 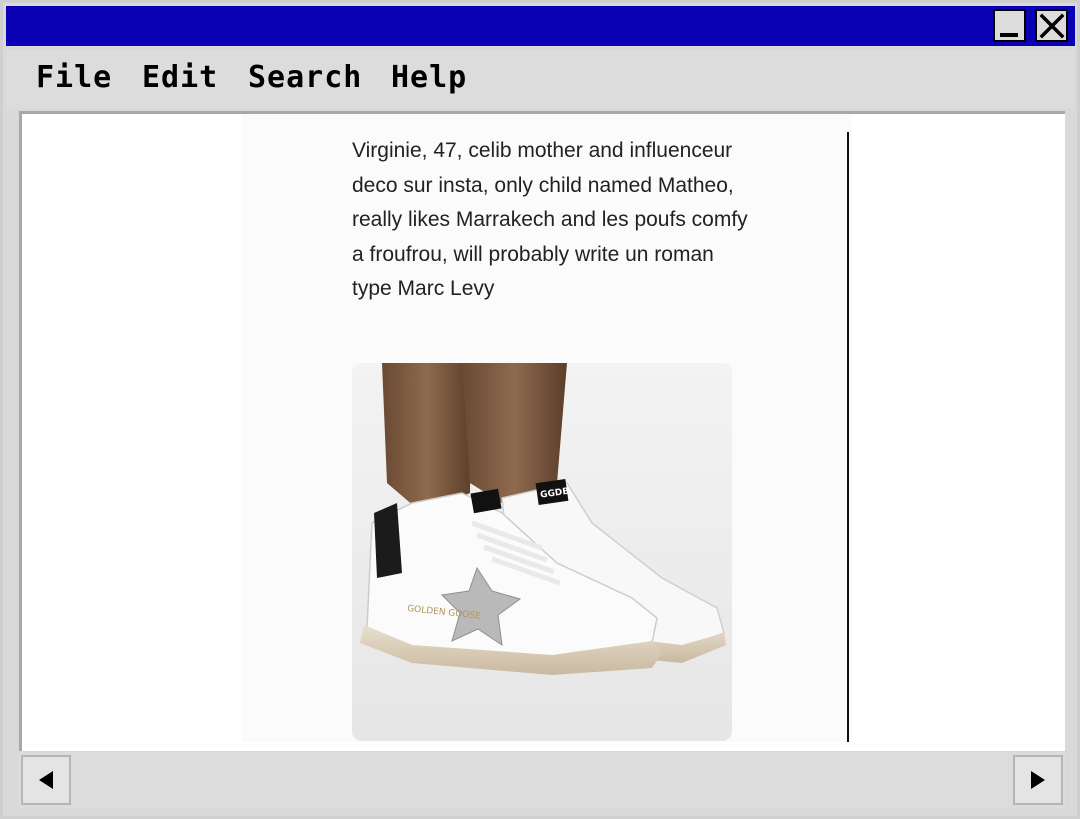 What do you see at coordinates (180, 77) in the screenshot?
I see `menu-edit: Edit` at bounding box center [180, 77].